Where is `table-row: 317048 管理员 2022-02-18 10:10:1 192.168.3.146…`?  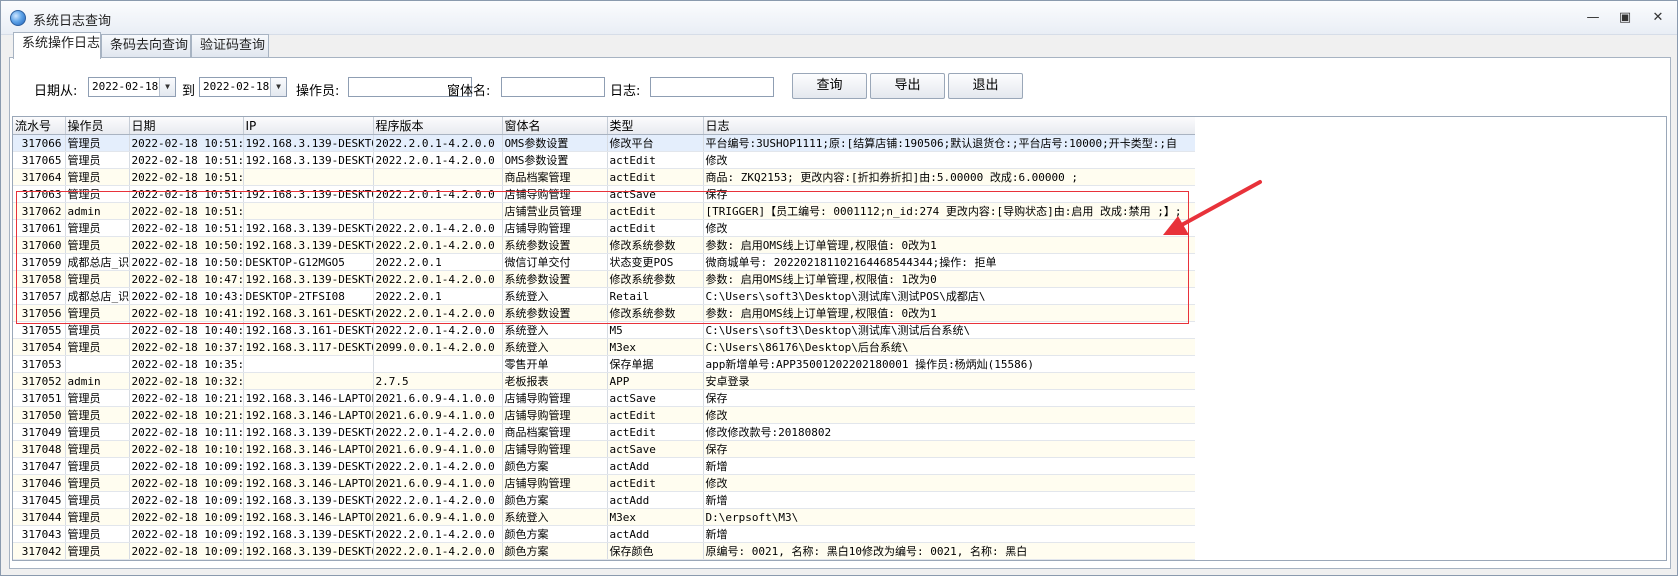
table-row: 317048 管理员 2022-02-18 10:10:1 192.168.3.146… is located at coordinates (604, 449).